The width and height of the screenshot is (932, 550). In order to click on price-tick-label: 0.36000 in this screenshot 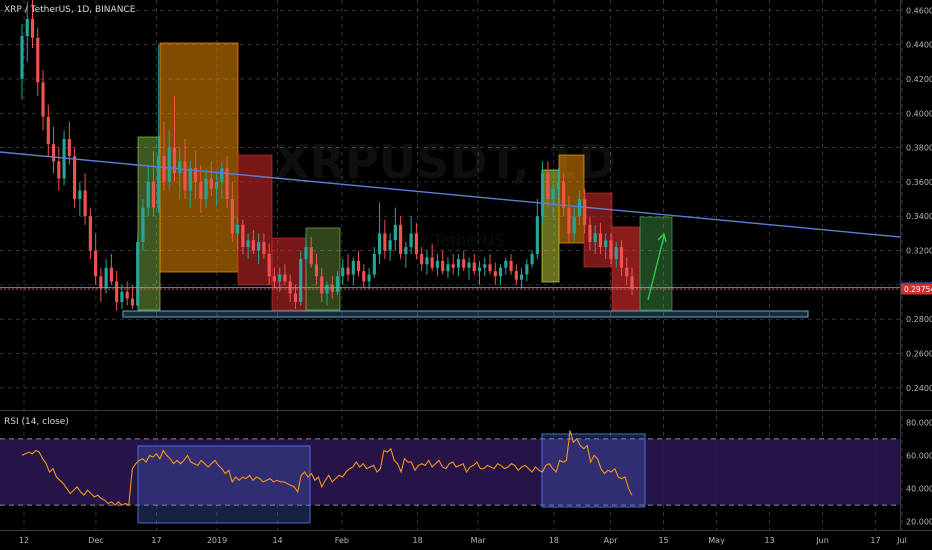, I will do `click(919, 182)`.